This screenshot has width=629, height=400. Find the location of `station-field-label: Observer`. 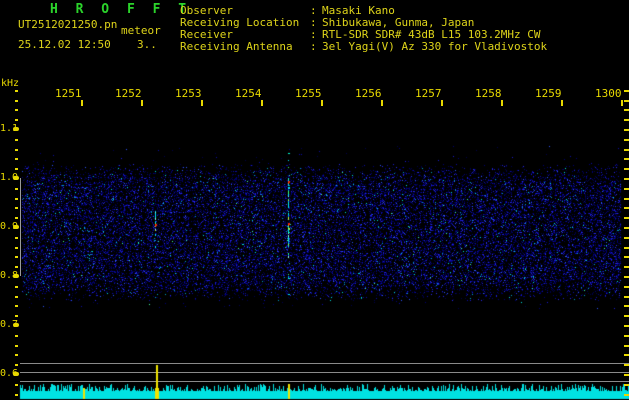

station-field-label: Observer is located at coordinates (206, 10).